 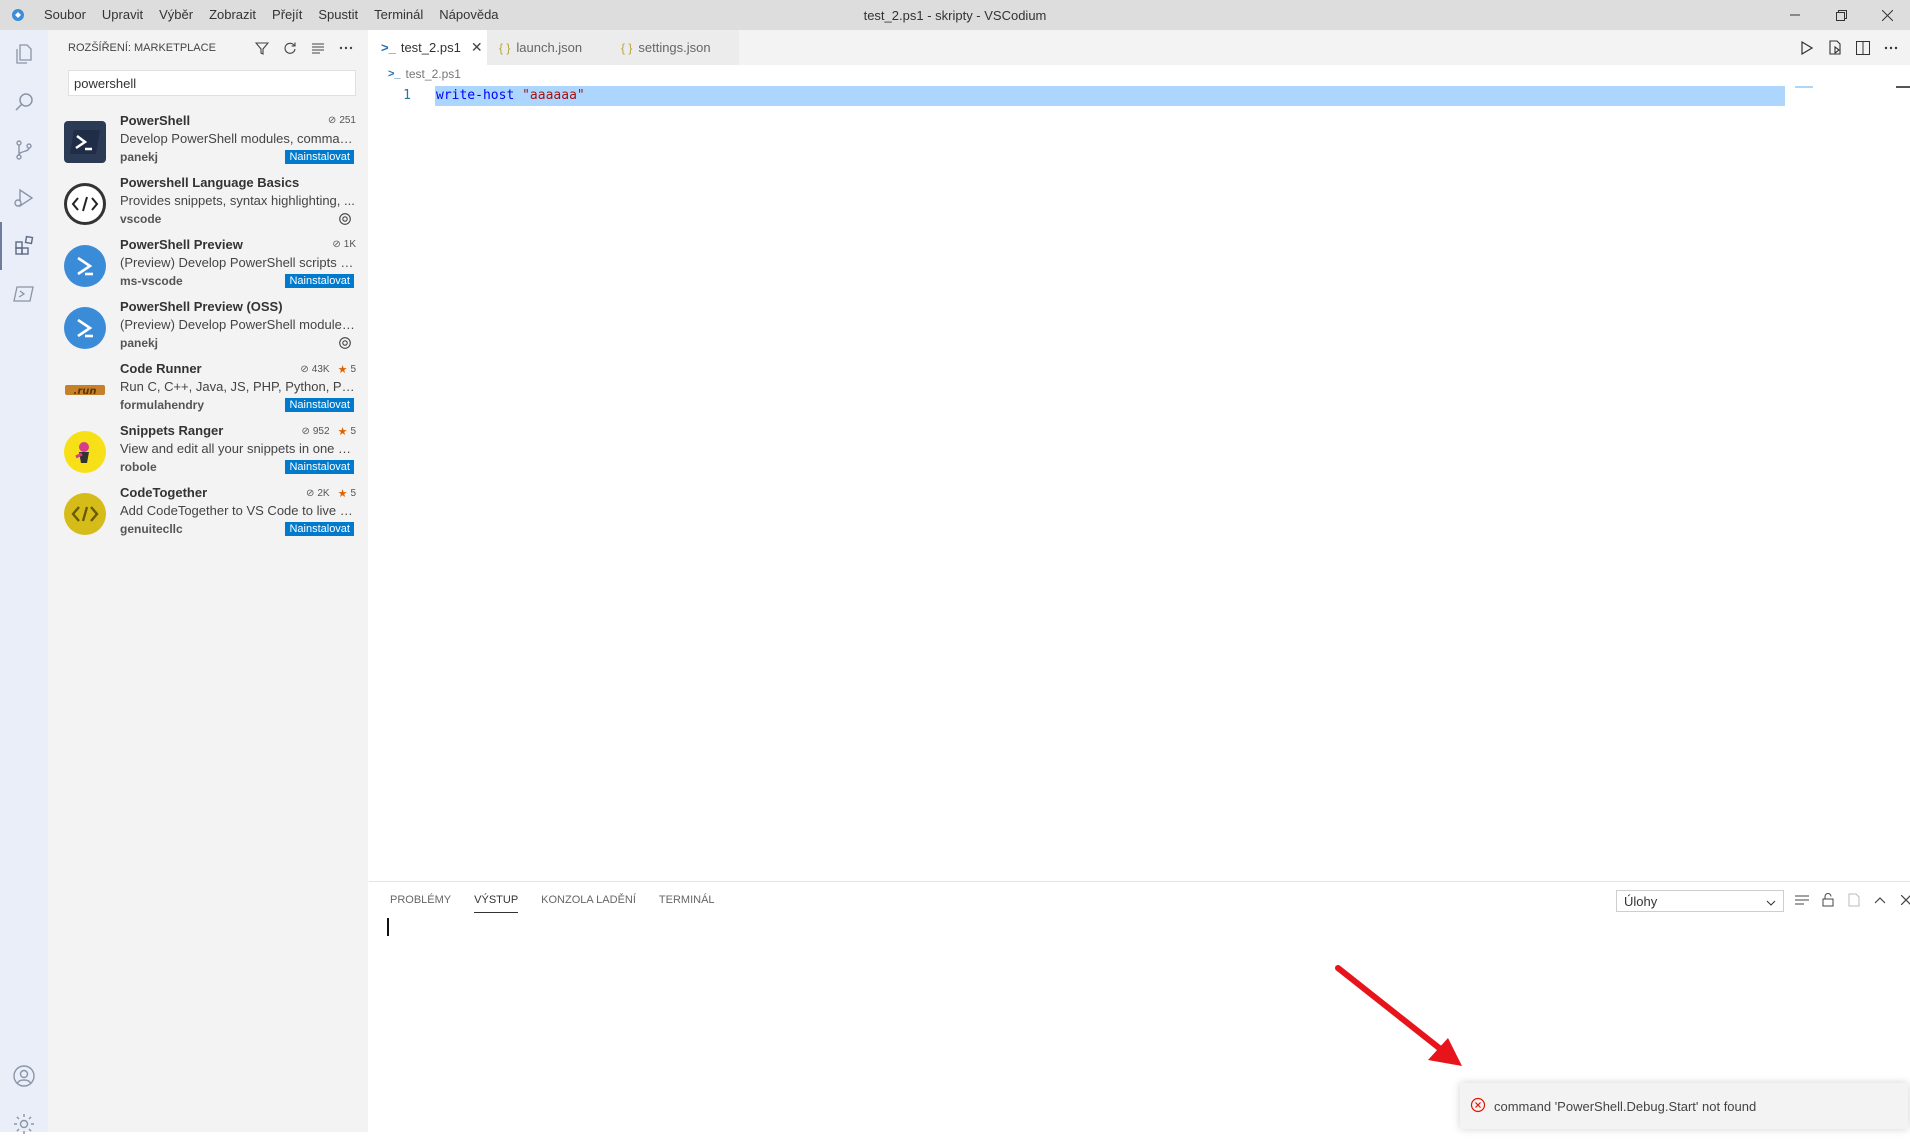 I want to click on menu-napoveda: Nápověda, so click(x=468, y=15).